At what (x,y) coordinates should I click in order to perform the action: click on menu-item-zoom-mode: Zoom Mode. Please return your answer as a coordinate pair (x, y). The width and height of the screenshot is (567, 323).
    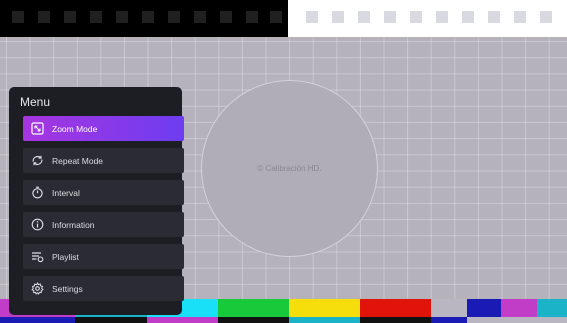
    Looking at the image, I should click on (103, 128).